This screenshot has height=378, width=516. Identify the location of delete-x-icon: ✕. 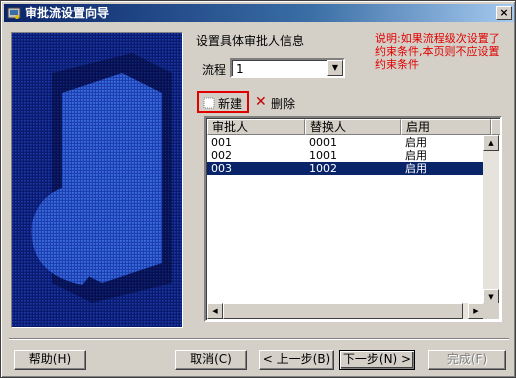
(261, 102).